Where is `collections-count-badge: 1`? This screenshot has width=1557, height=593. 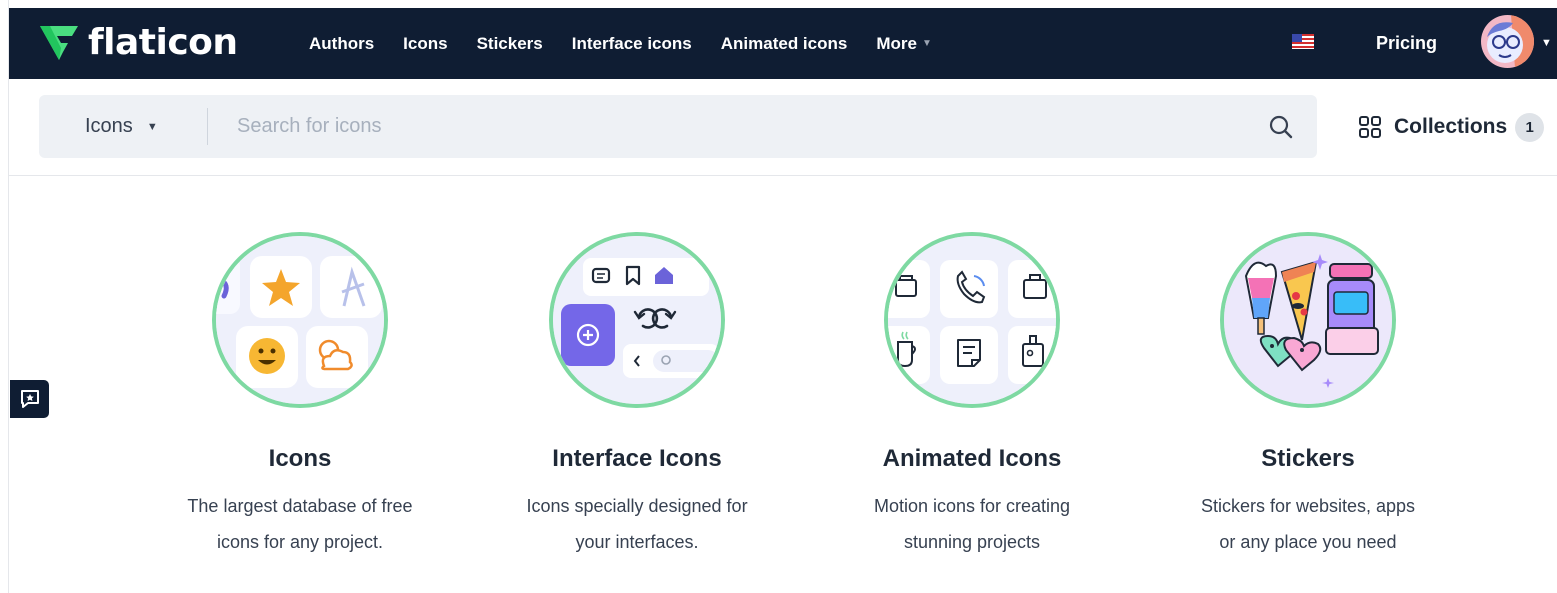 collections-count-badge: 1 is located at coordinates (1530, 127).